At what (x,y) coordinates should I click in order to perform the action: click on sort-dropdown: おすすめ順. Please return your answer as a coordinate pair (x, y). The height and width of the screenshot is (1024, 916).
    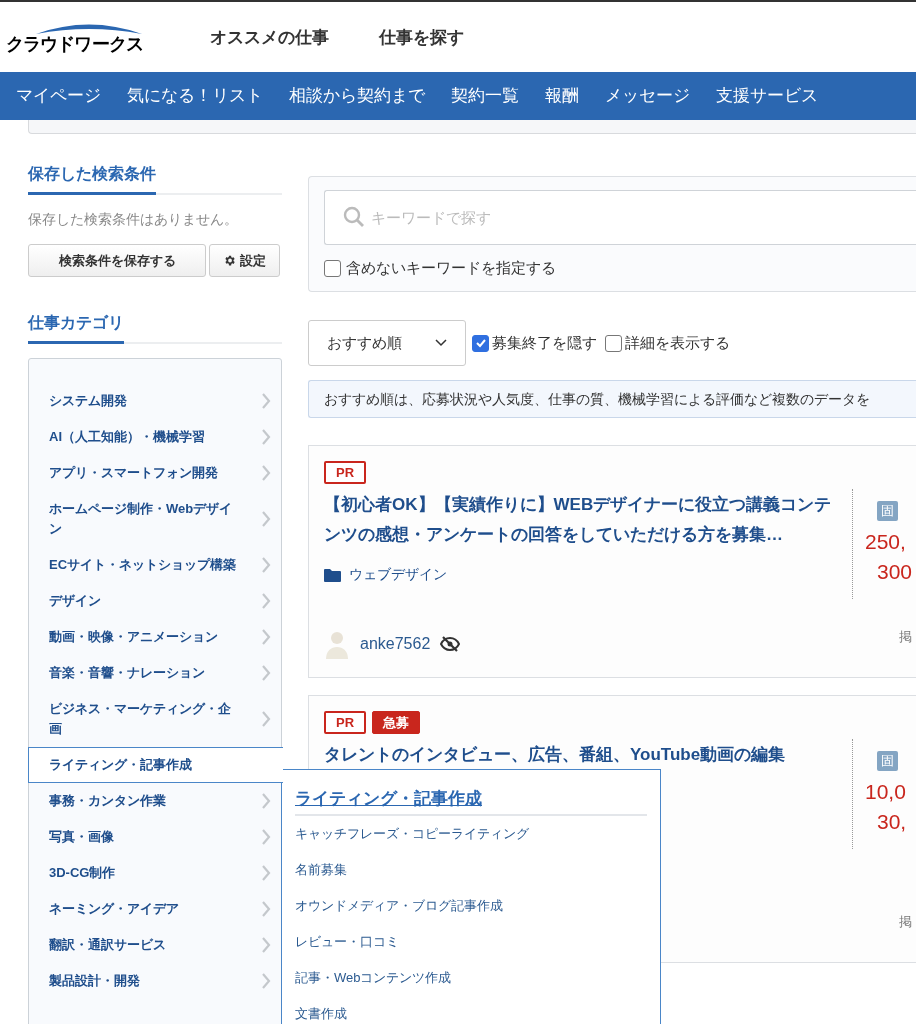
    Looking at the image, I should click on (387, 343).